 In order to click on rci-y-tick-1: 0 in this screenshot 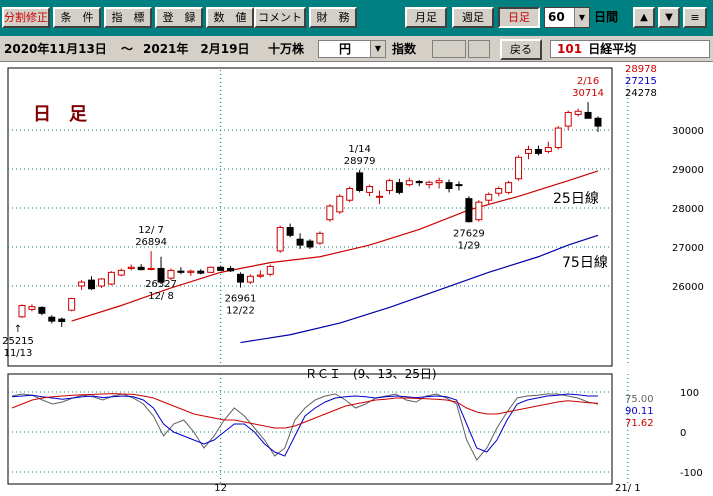, I will do `click(683, 433)`.